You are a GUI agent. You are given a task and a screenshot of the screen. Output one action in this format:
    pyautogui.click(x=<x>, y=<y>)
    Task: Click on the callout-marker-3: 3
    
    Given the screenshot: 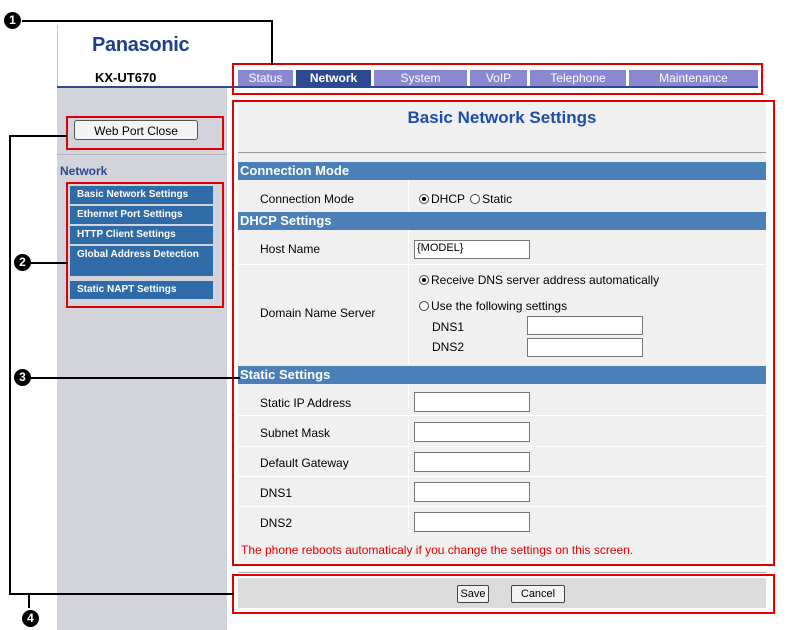 What is the action you would take?
    pyautogui.click(x=22, y=377)
    